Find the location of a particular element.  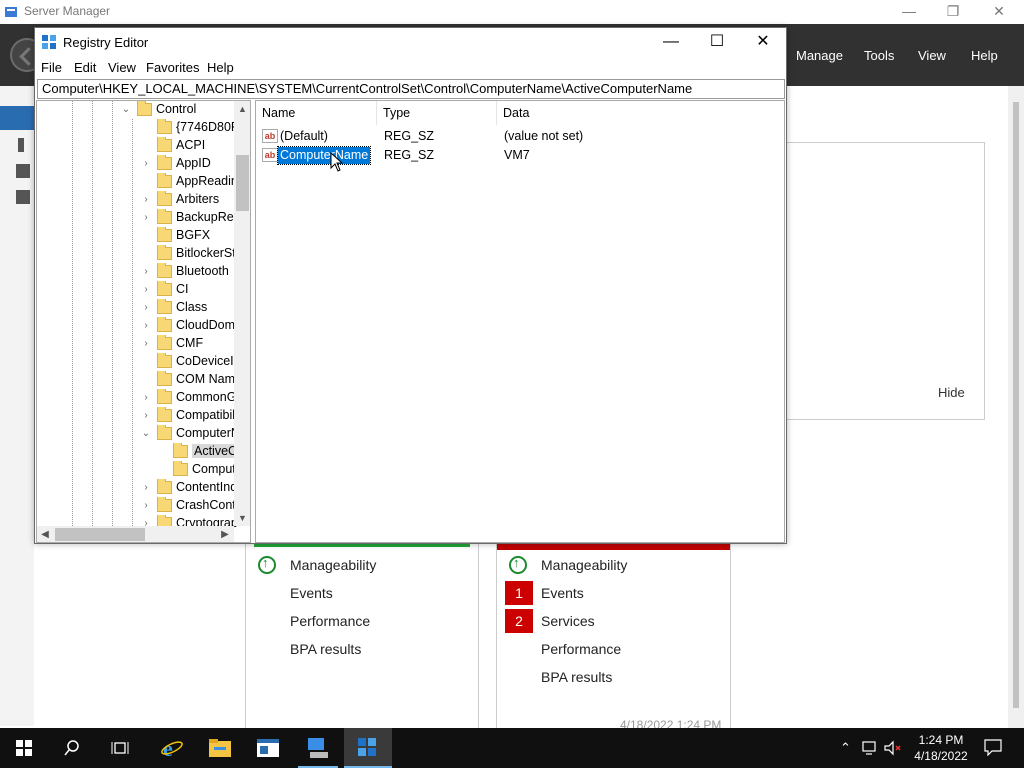

reg-minimize-button: — is located at coordinates (671, 43).